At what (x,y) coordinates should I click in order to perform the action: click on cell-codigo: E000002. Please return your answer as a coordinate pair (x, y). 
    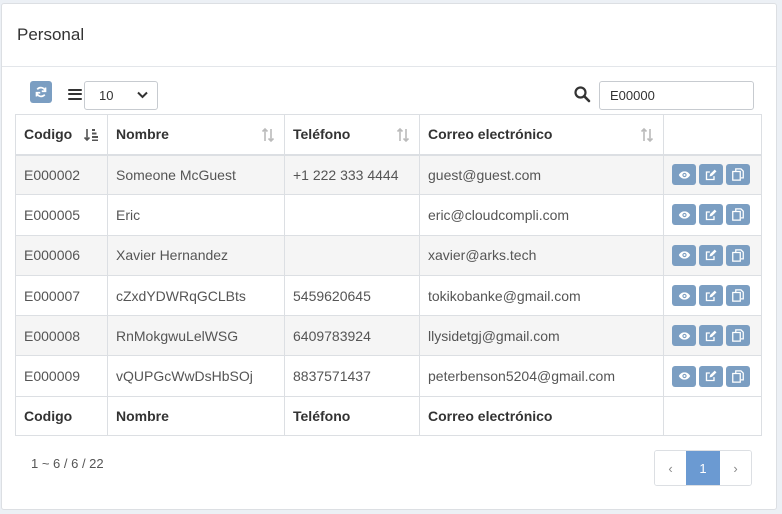
    Looking at the image, I should click on (61, 174).